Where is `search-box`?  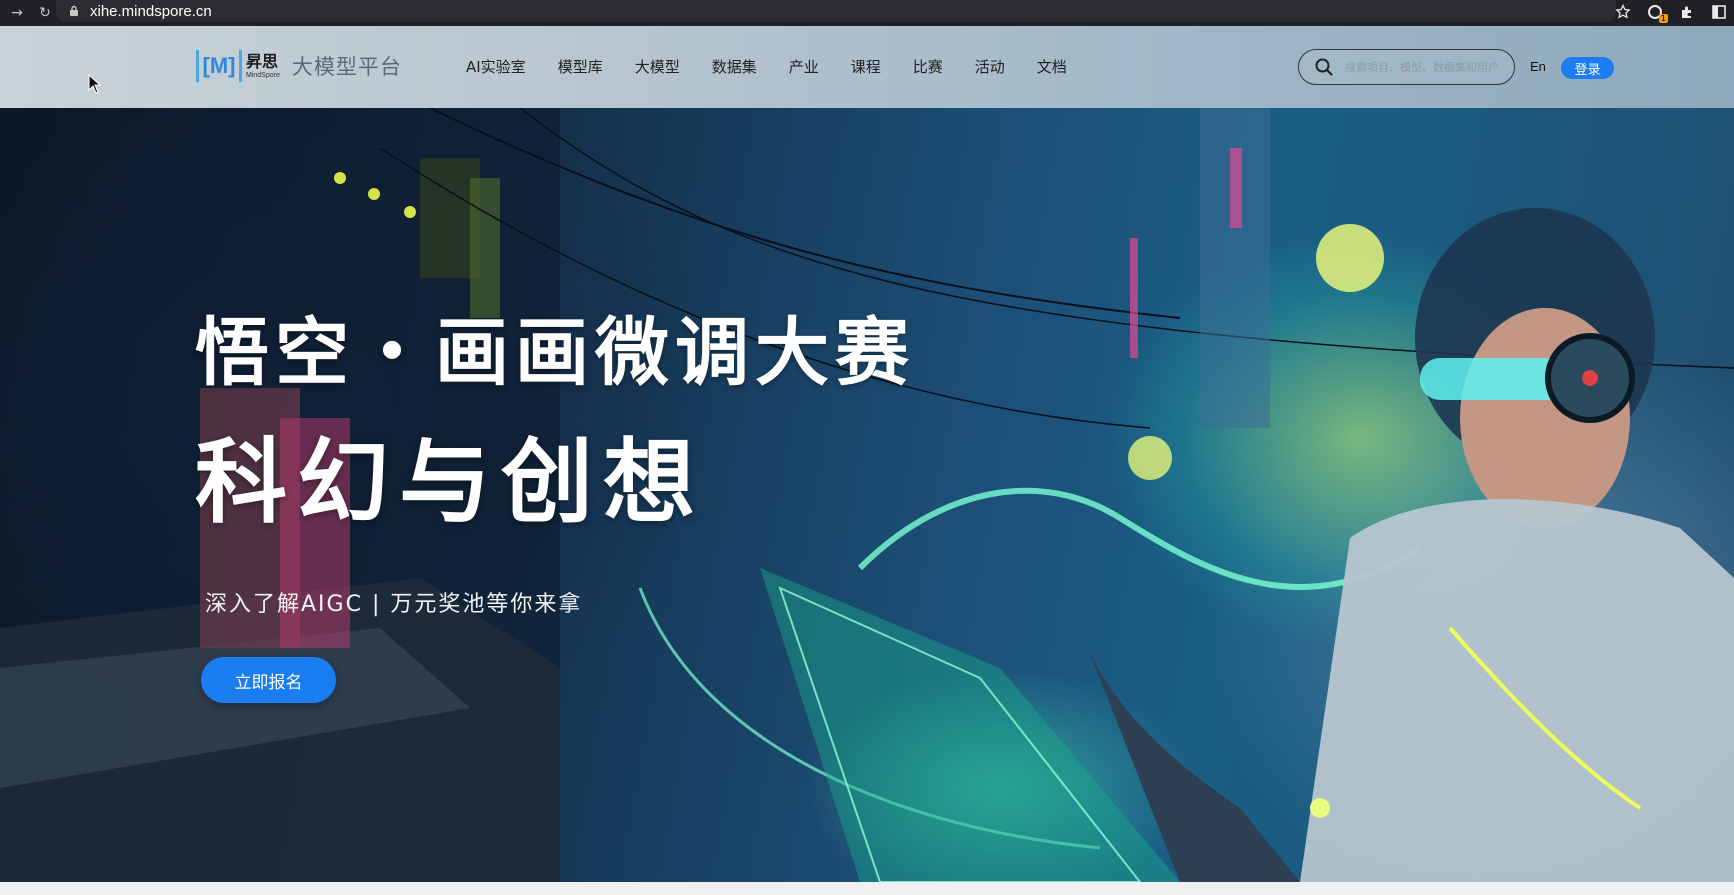 search-box is located at coordinates (1406, 67).